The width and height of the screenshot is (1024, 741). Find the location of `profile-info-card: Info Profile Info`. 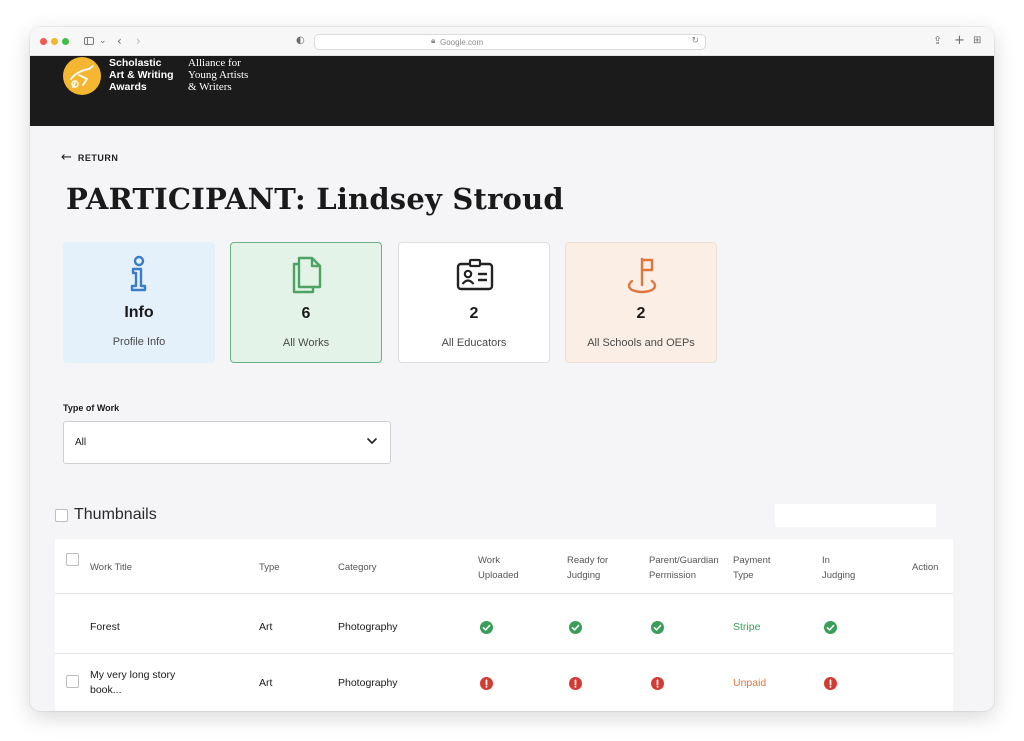

profile-info-card: Info Profile Info is located at coordinates (139, 302).